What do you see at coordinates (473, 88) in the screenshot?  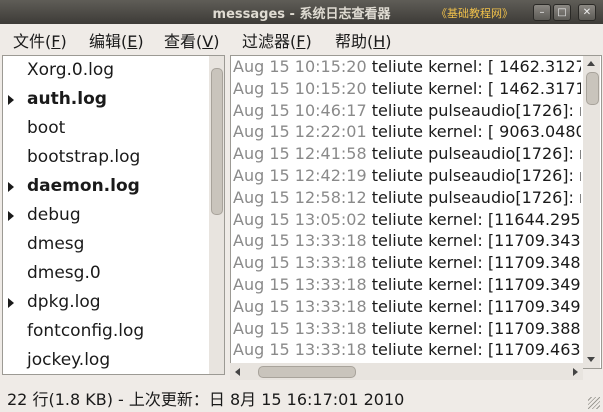 I see `log-message: teliute kernel: [ 1462.31711` at bounding box center [473, 88].